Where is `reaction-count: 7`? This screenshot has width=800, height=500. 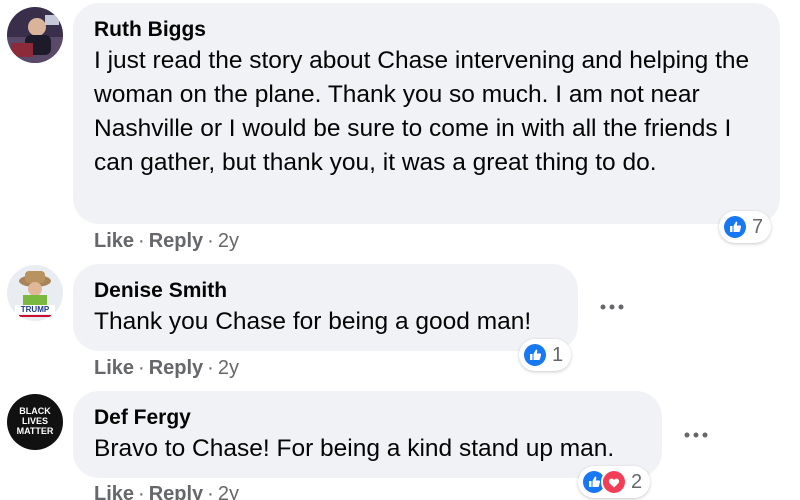
reaction-count: 7 is located at coordinates (758, 226).